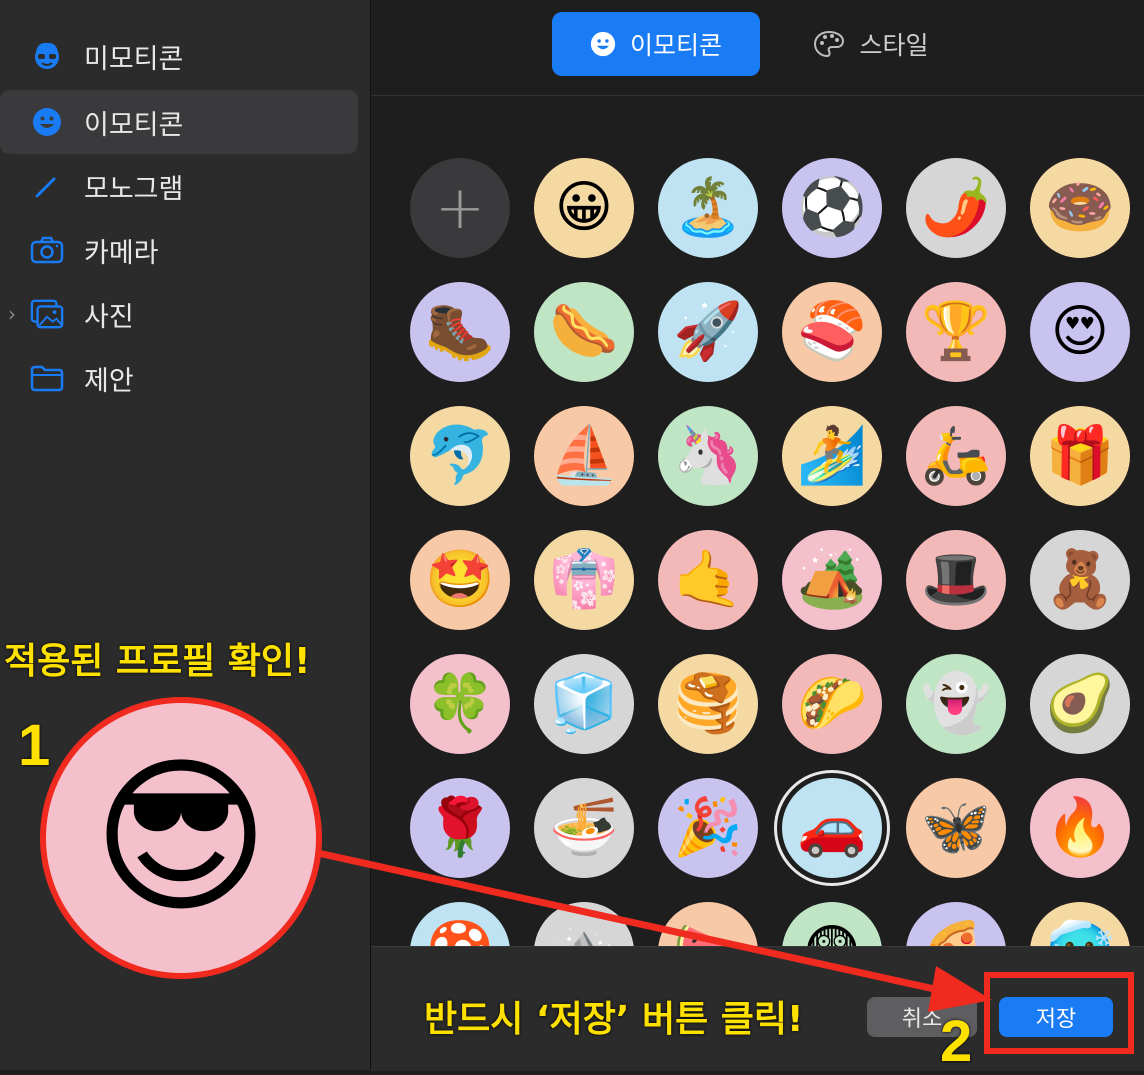  I want to click on emoji-option: ⚽, so click(832, 208).